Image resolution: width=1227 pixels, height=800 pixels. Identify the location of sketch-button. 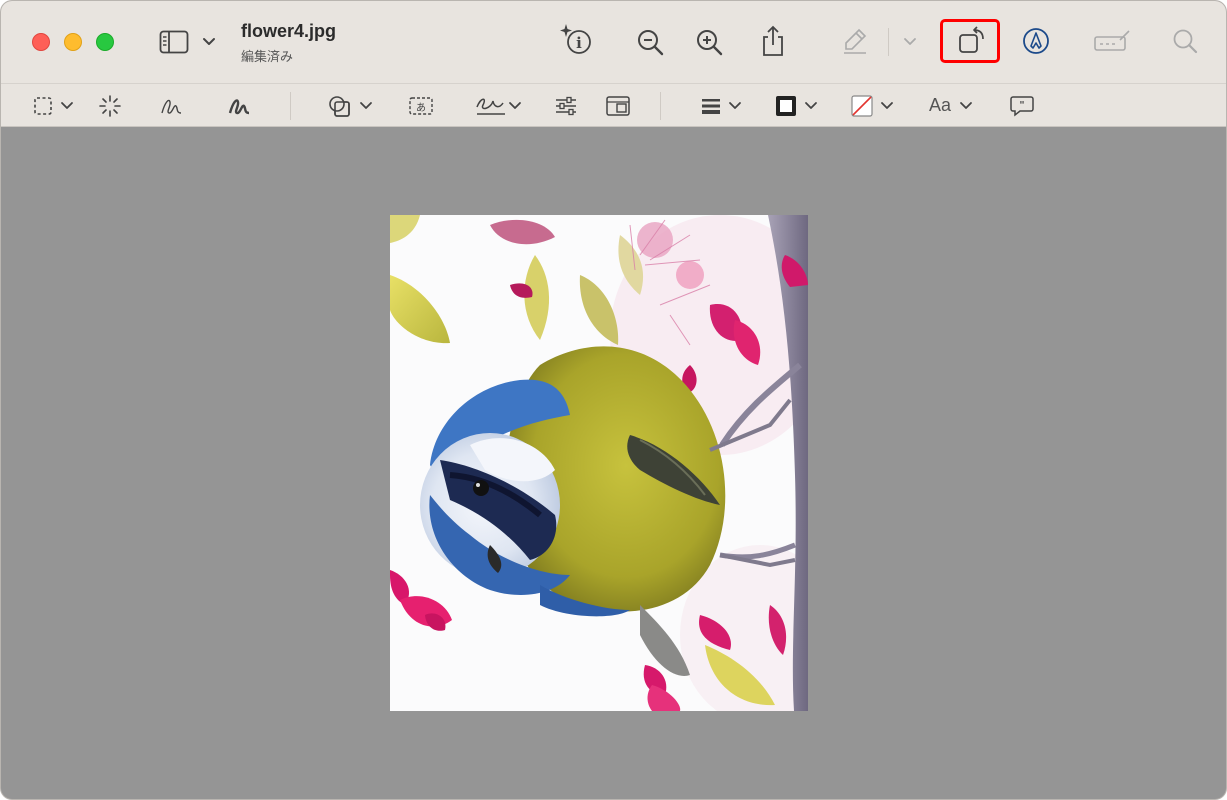
(172, 106).